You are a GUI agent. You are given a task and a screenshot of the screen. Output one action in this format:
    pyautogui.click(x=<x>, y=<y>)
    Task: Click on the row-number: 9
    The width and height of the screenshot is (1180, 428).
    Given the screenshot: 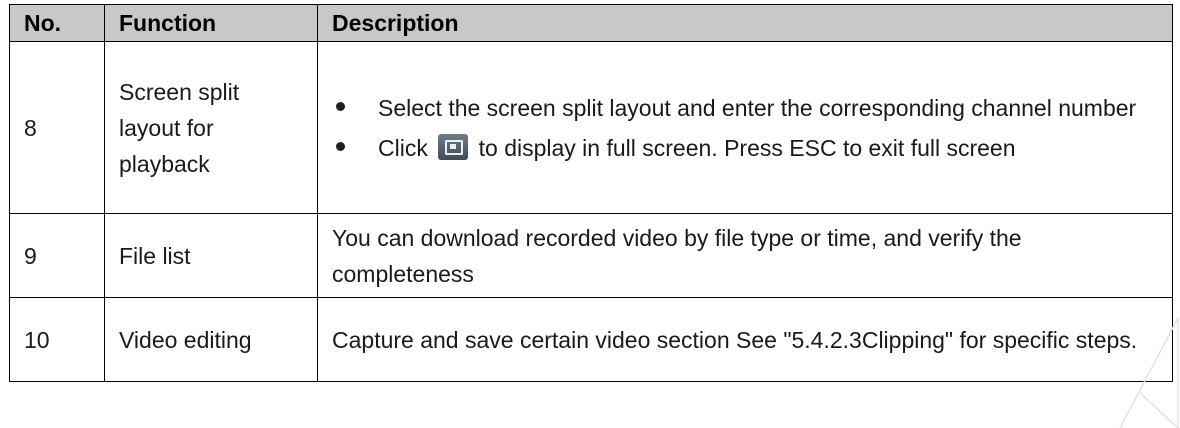 What is the action you would take?
    pyautogui.click(x=57, y=255)
    